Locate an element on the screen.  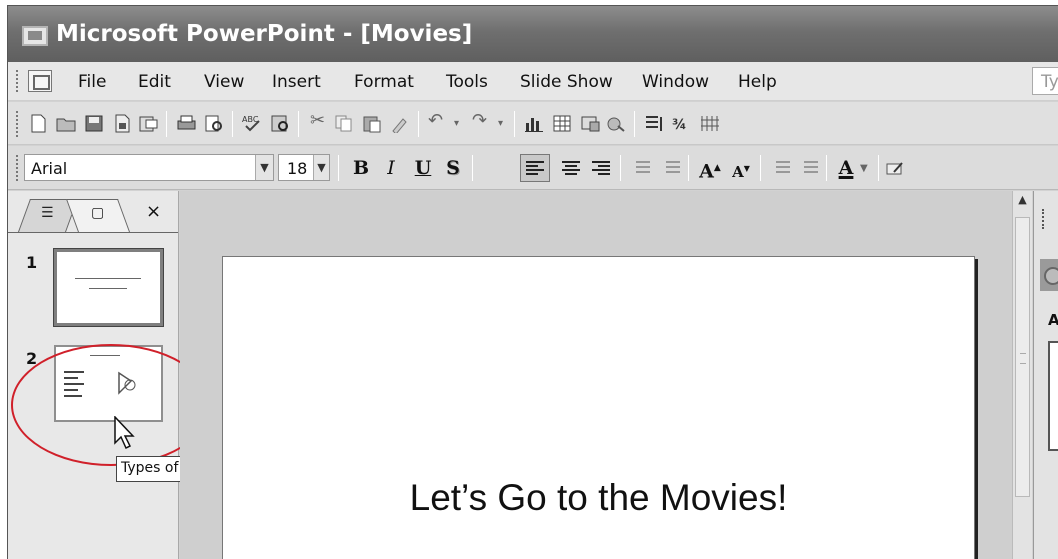
align-right-icon is located at coordinates (601, 168).